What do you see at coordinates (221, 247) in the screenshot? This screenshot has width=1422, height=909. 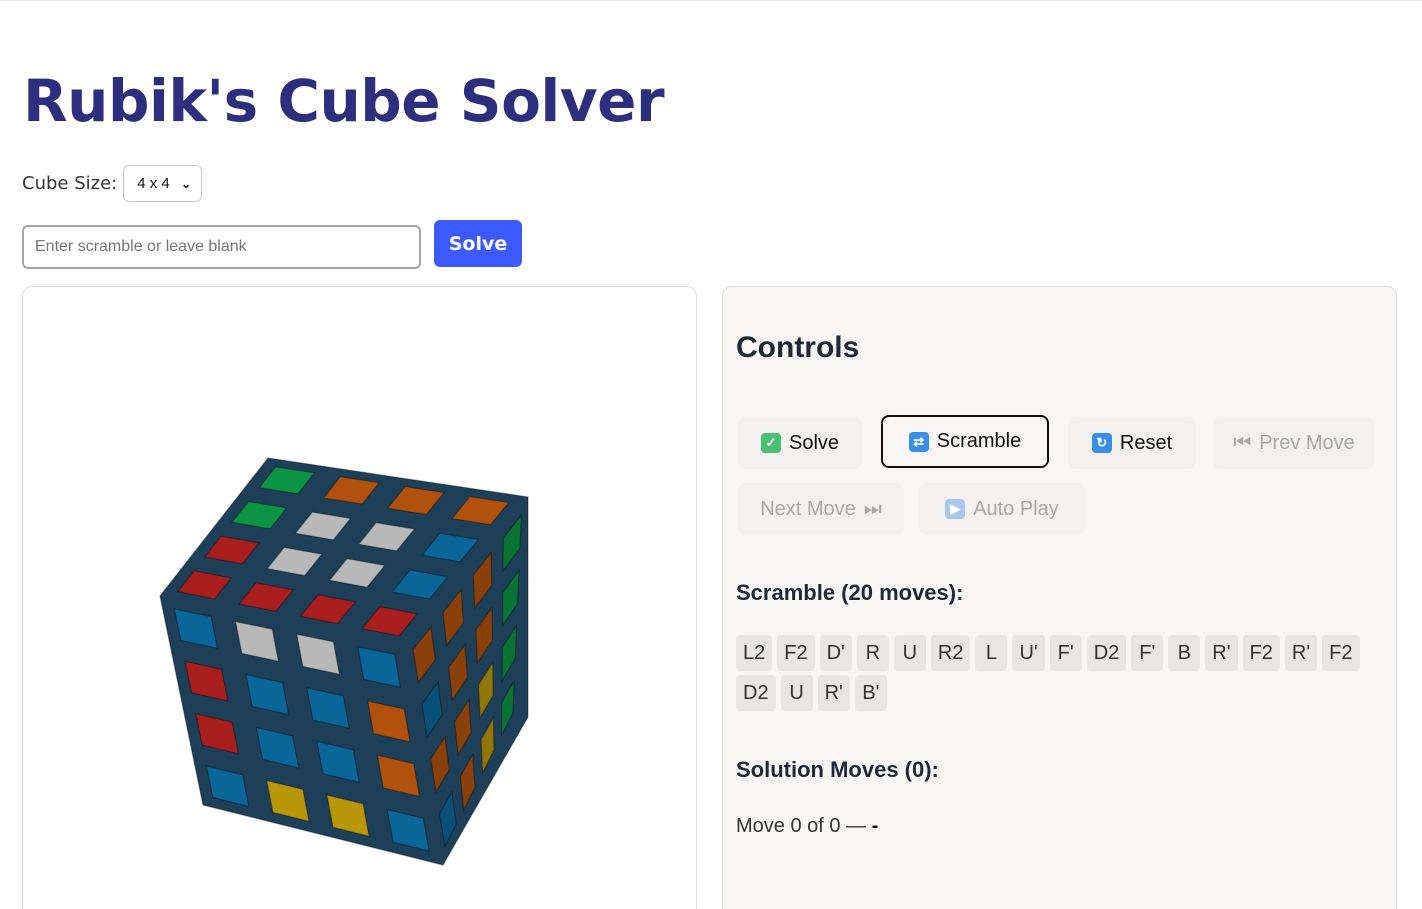 I see `scramble-input` at bounding box center [221, 247].